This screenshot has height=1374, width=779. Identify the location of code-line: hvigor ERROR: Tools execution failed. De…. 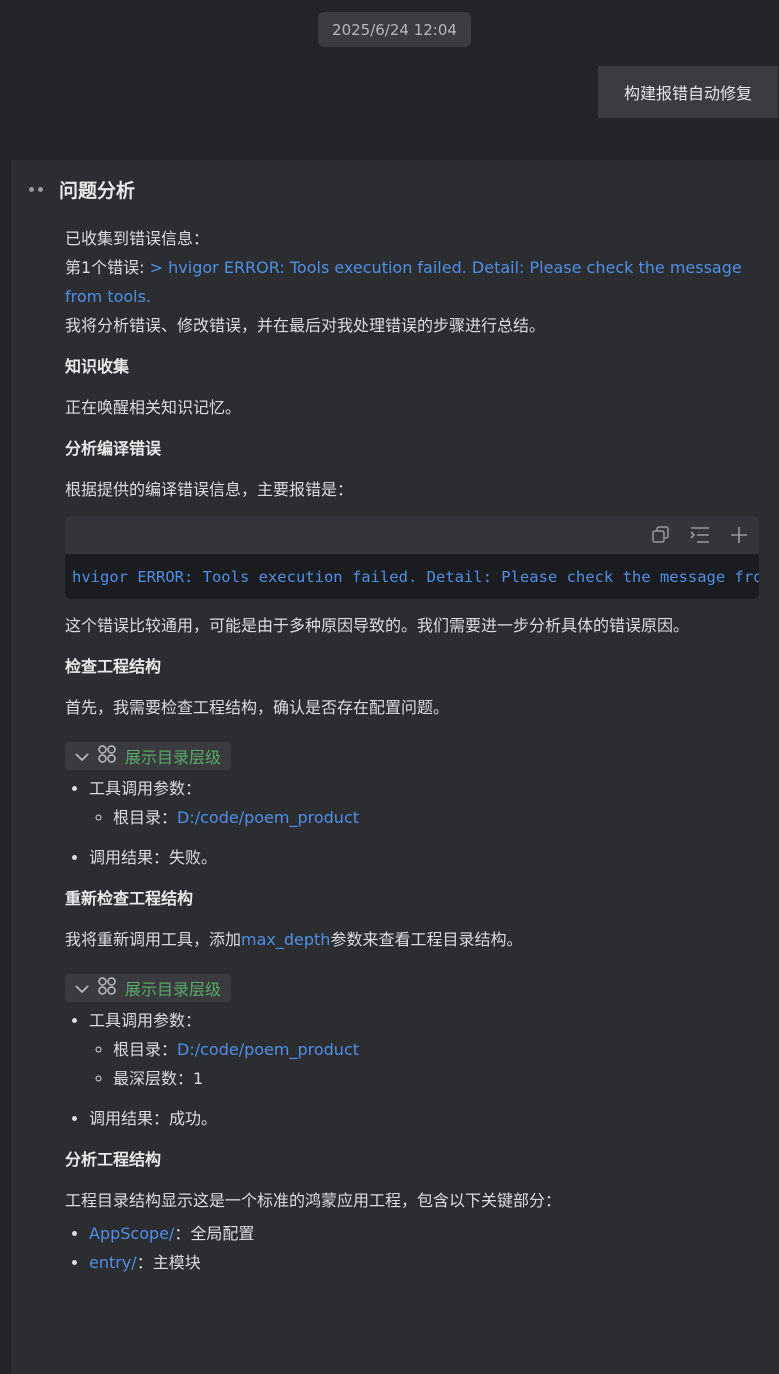
(412, 576).